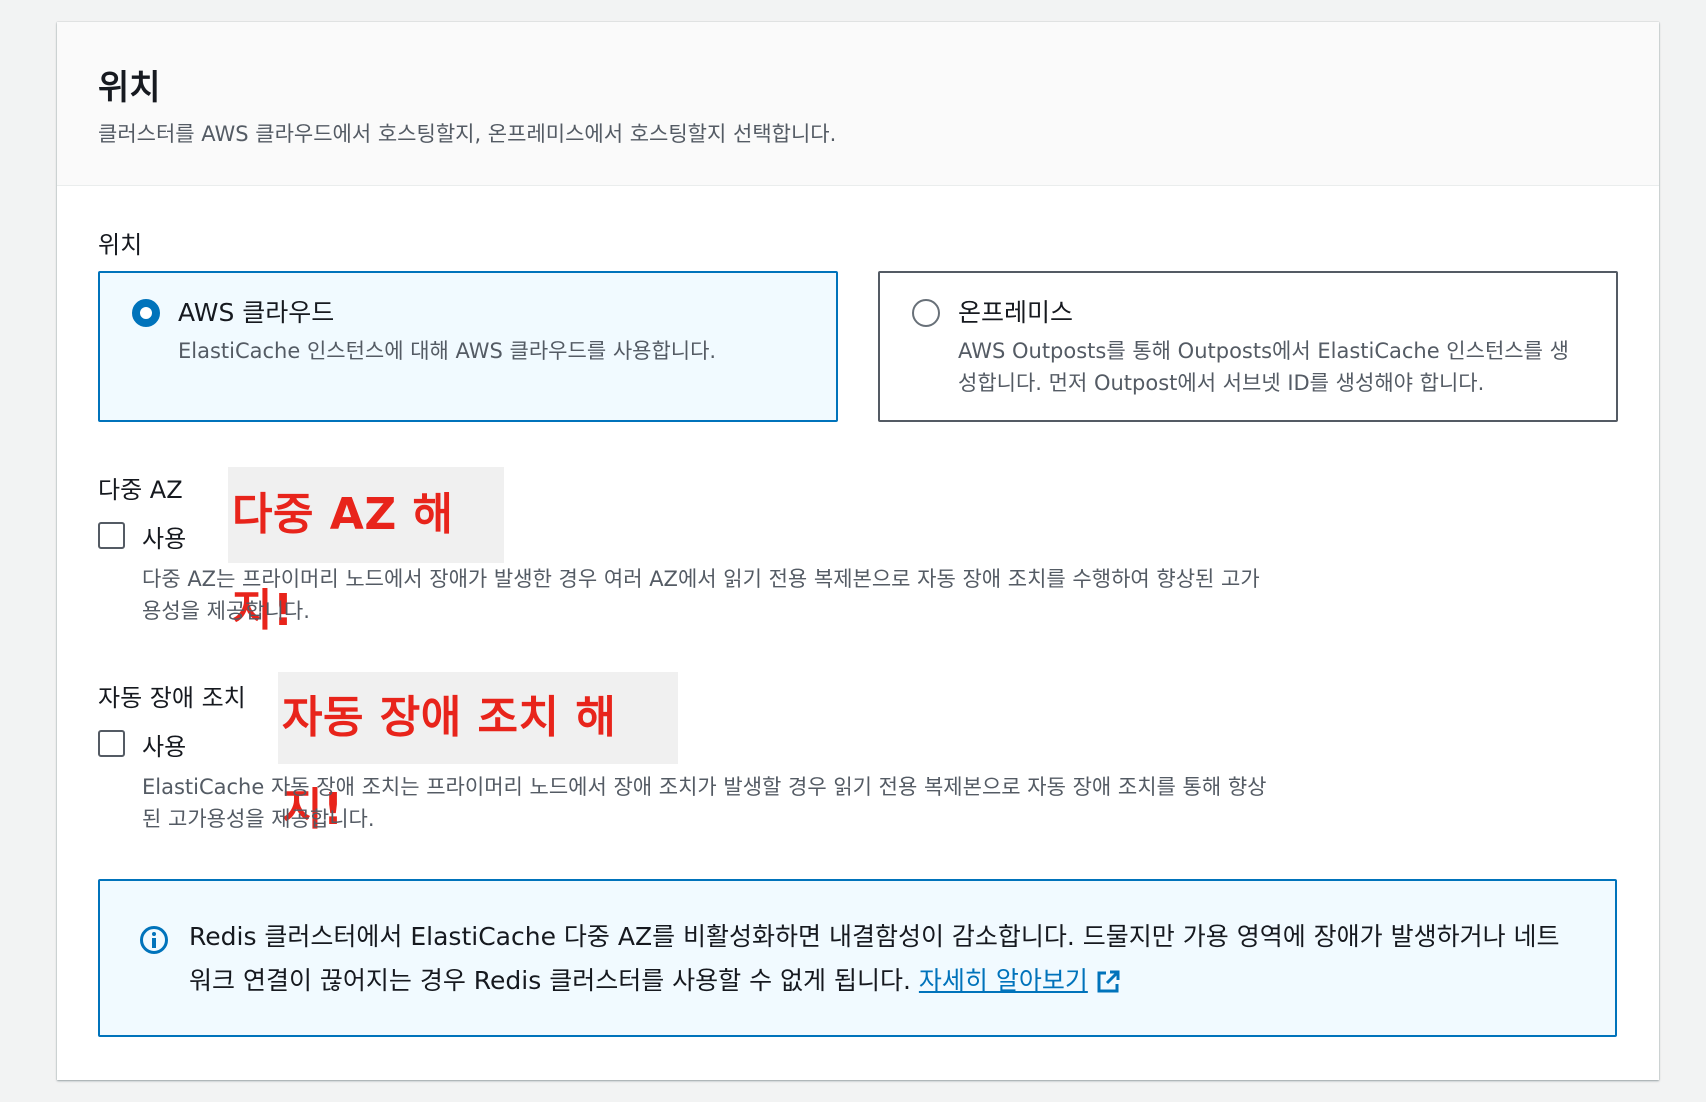 The width and height of the screenshot is (1706, 1102). I want to click on multi-az-annotation: 다중 AZ 해지!, so click(366, 551).